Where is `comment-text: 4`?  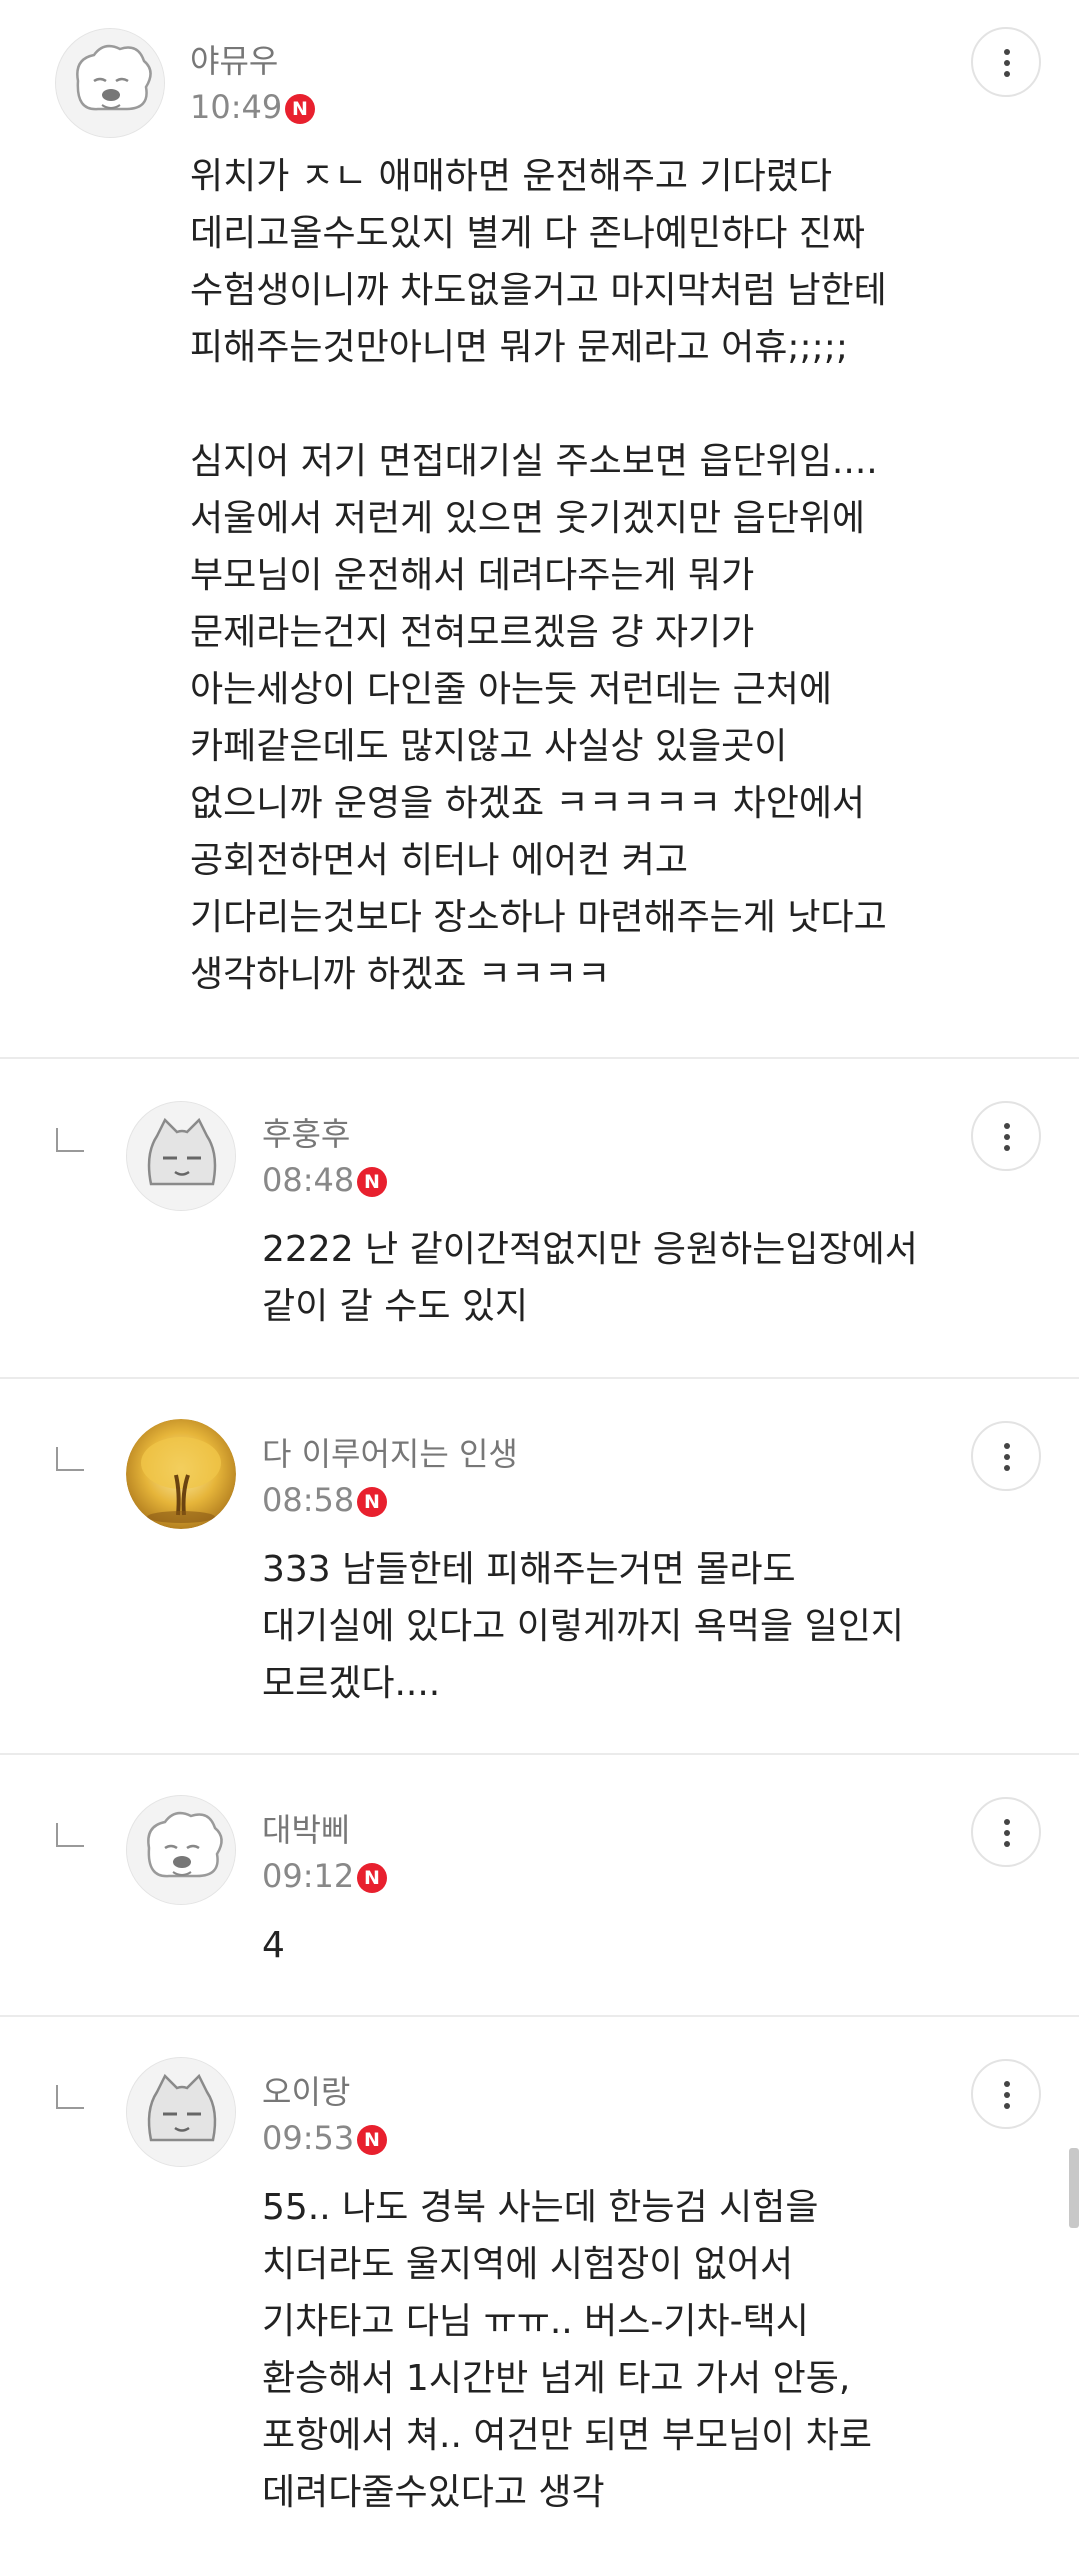 comment-text: 4 is located at coordinates (273, 1945).